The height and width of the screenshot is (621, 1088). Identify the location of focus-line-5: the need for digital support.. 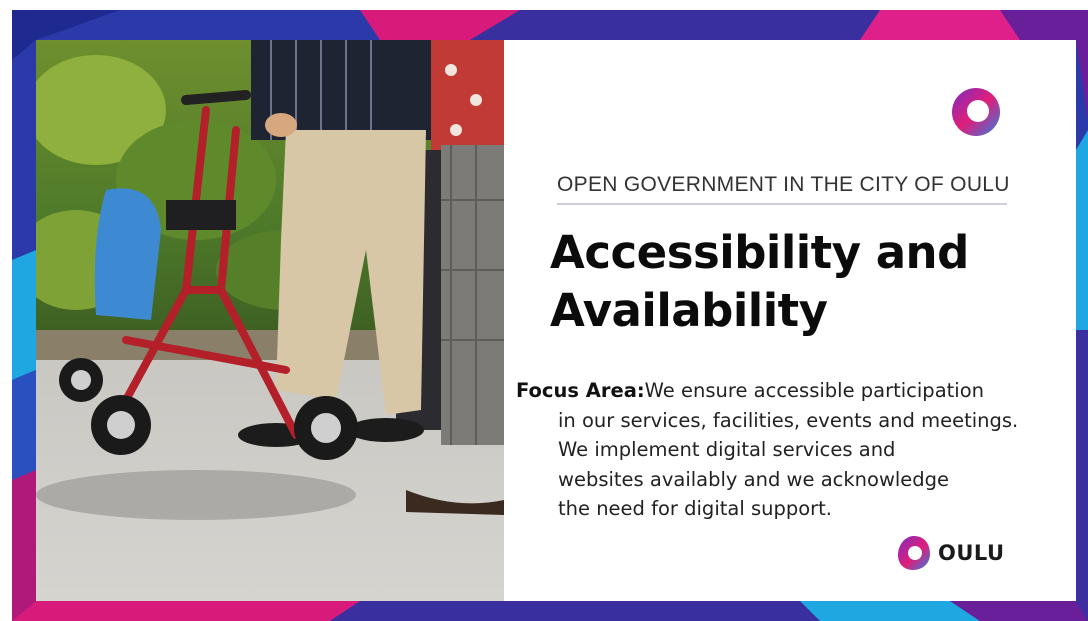
(695, 508).